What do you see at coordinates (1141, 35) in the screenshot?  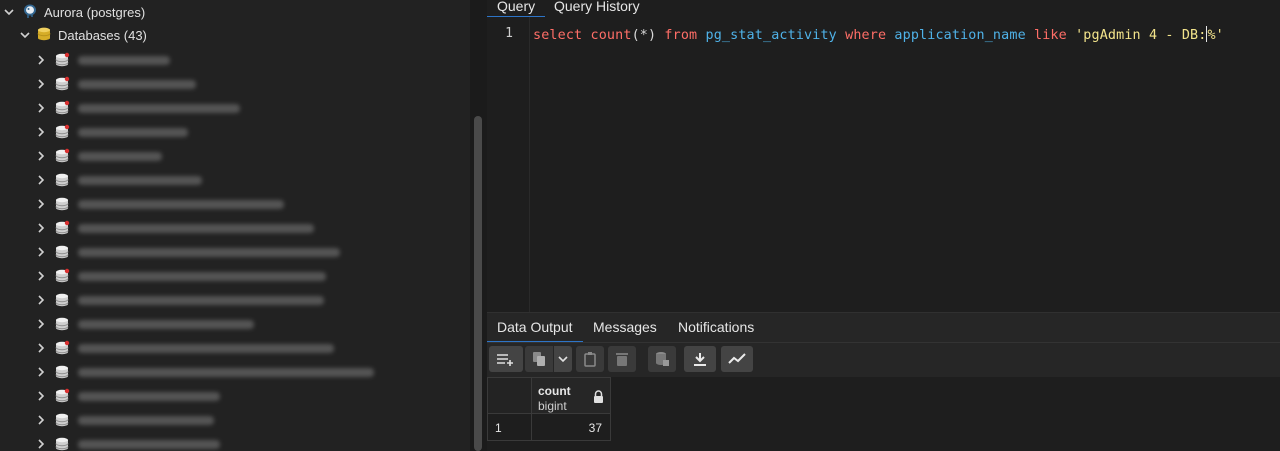 I see `string-literal-start: 'pgAdmin 4 - DB:` at bounding box center [1141, 35].